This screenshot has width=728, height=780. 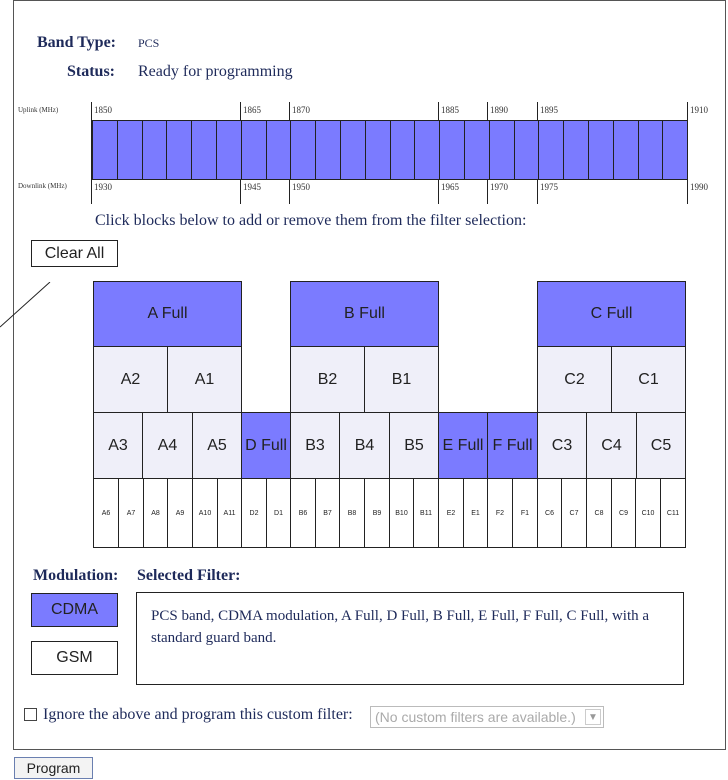 I want to click on block-c7: C7, so click(x=574, y=513).